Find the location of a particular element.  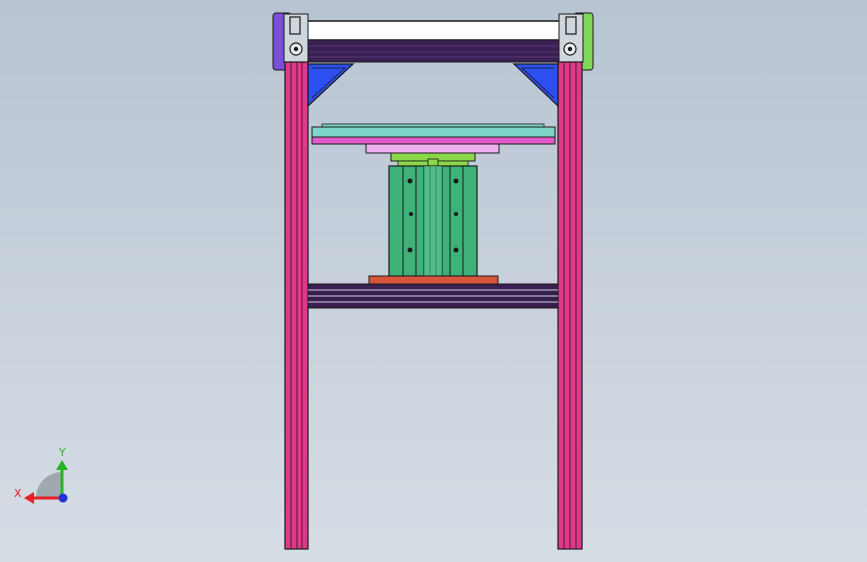

base-plate is located at coordinates (433, 280).